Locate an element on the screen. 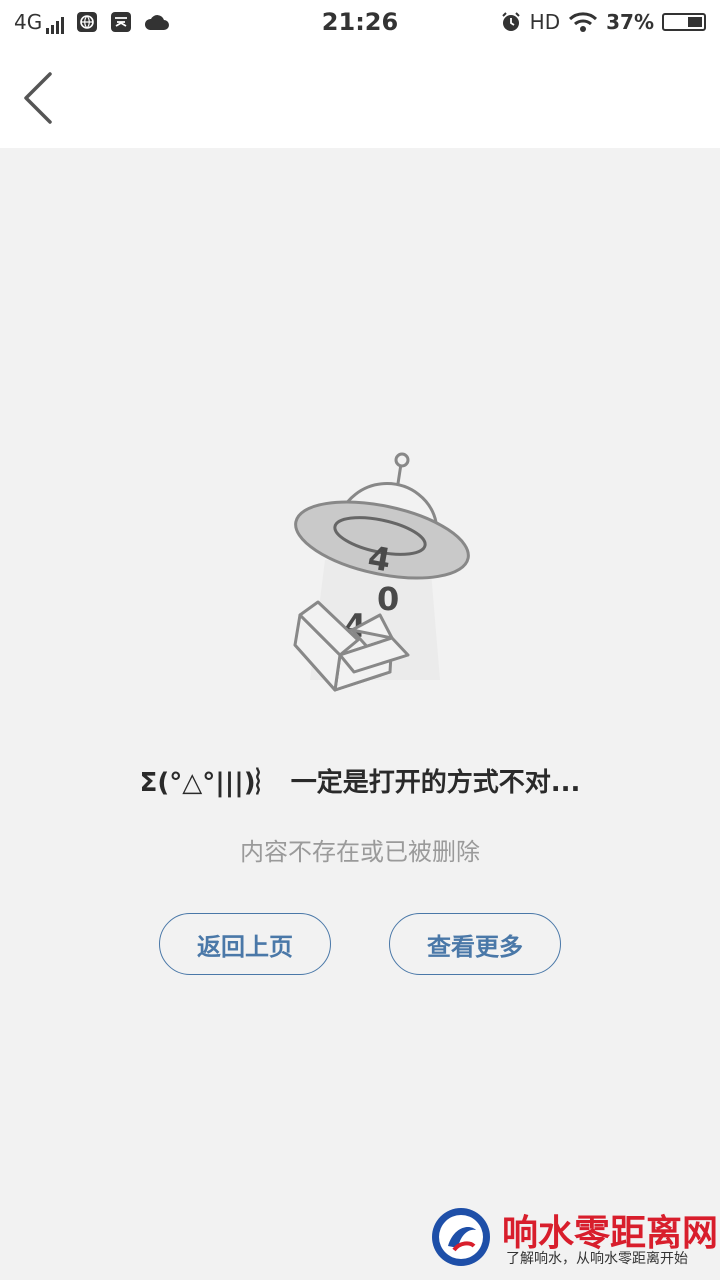  view-more-button: 查看更多 is located at coordinates (475, 944).